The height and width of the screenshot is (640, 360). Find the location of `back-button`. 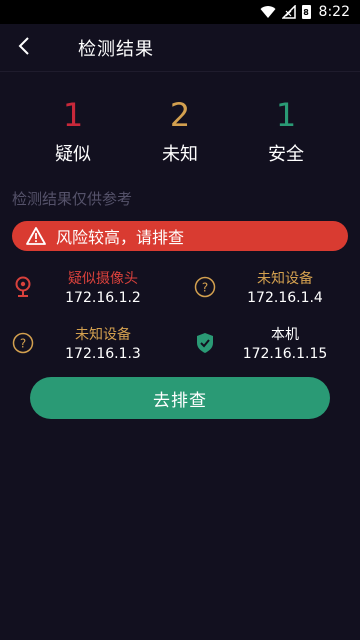

back-button is located at coordinates (24, 48).